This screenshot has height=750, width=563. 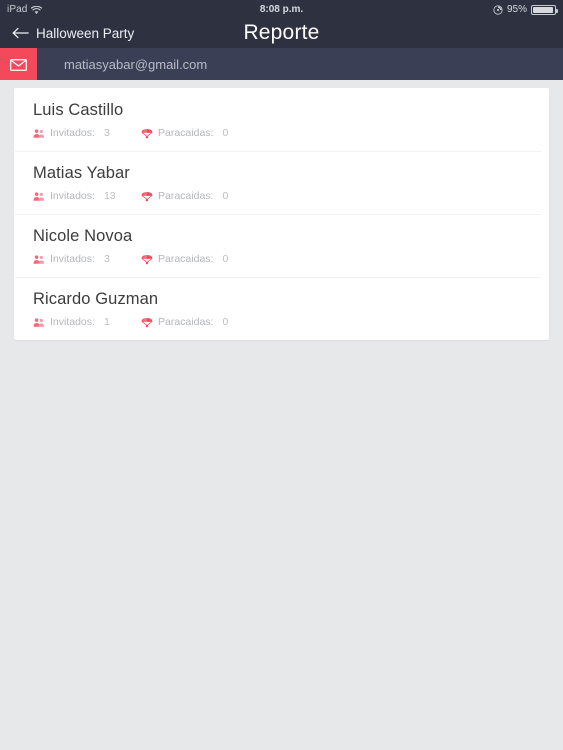 I want to click on carrier-label: iPad, so click(x=17, y=9).